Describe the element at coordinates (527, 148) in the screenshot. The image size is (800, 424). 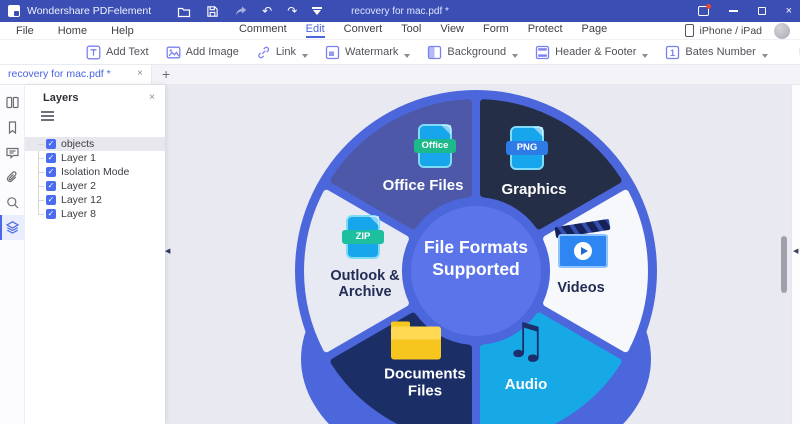
I see `png-file-icon: PNG` at that location.